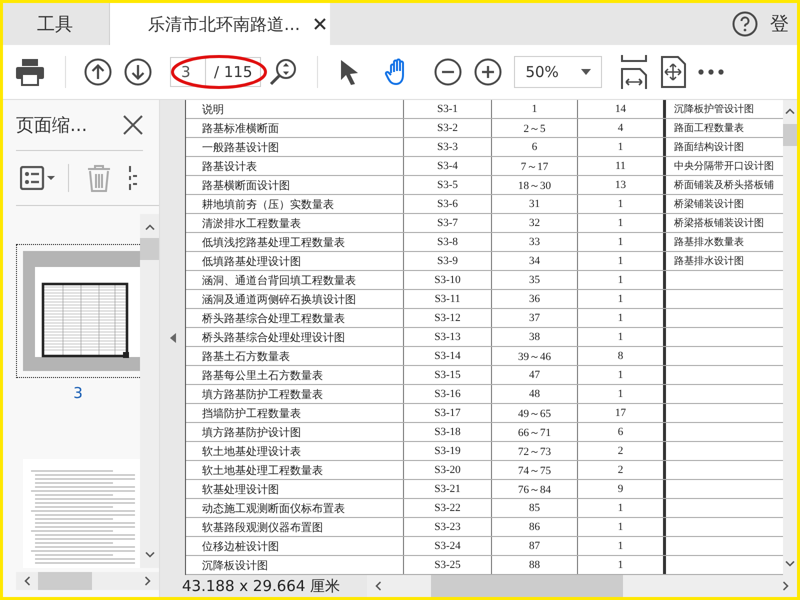 The height and width of the screenshot is (600, 800). I want to click on table-cell: 低填路基处理设计图, so click(295, 261).